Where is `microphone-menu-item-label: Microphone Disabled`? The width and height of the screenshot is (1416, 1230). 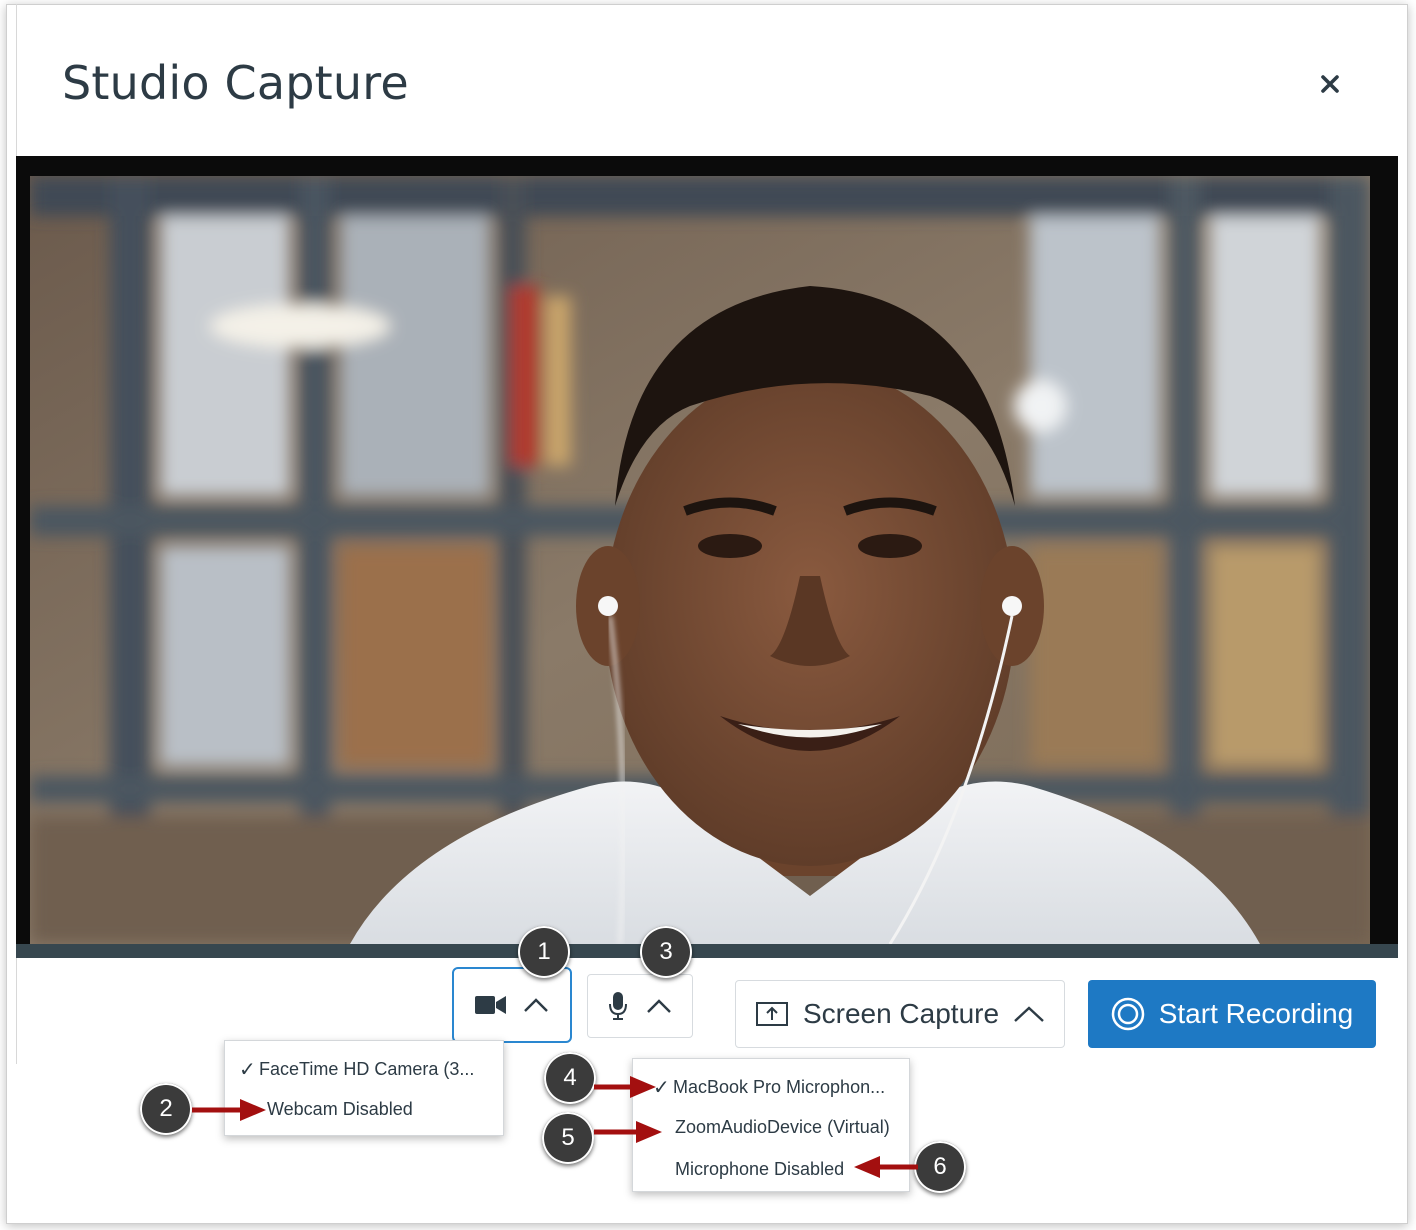 microphone-menu-item-label: Microphone Disabled is located at coordinates (760, 1169).